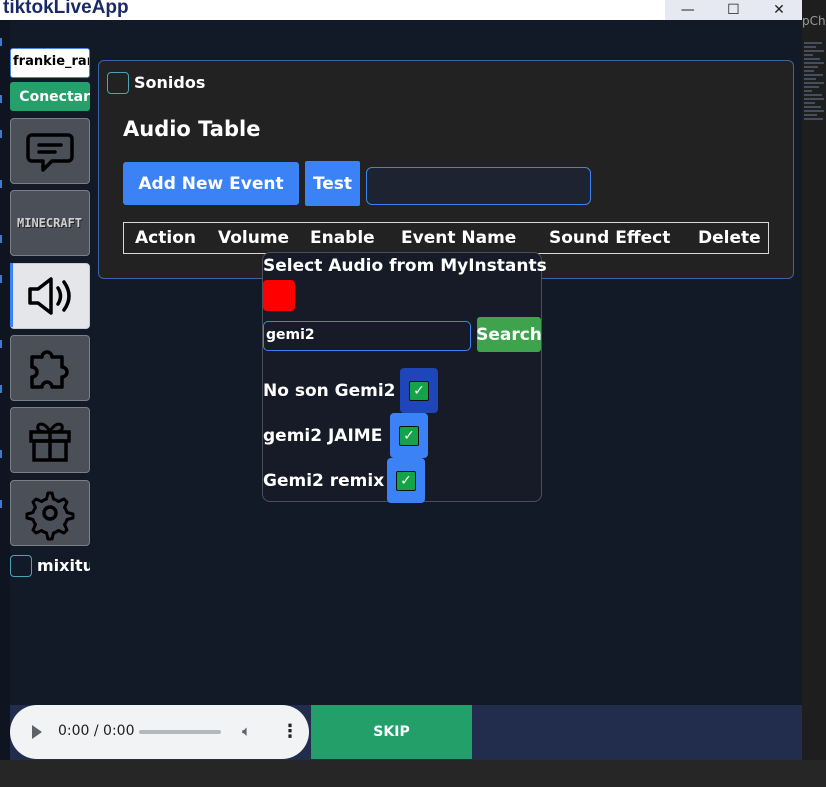 This screenshot has width=826, height=787. Describe the element at coordinates (391, 732) in the screenshot. I see `skip-button: SKIP` at that location.